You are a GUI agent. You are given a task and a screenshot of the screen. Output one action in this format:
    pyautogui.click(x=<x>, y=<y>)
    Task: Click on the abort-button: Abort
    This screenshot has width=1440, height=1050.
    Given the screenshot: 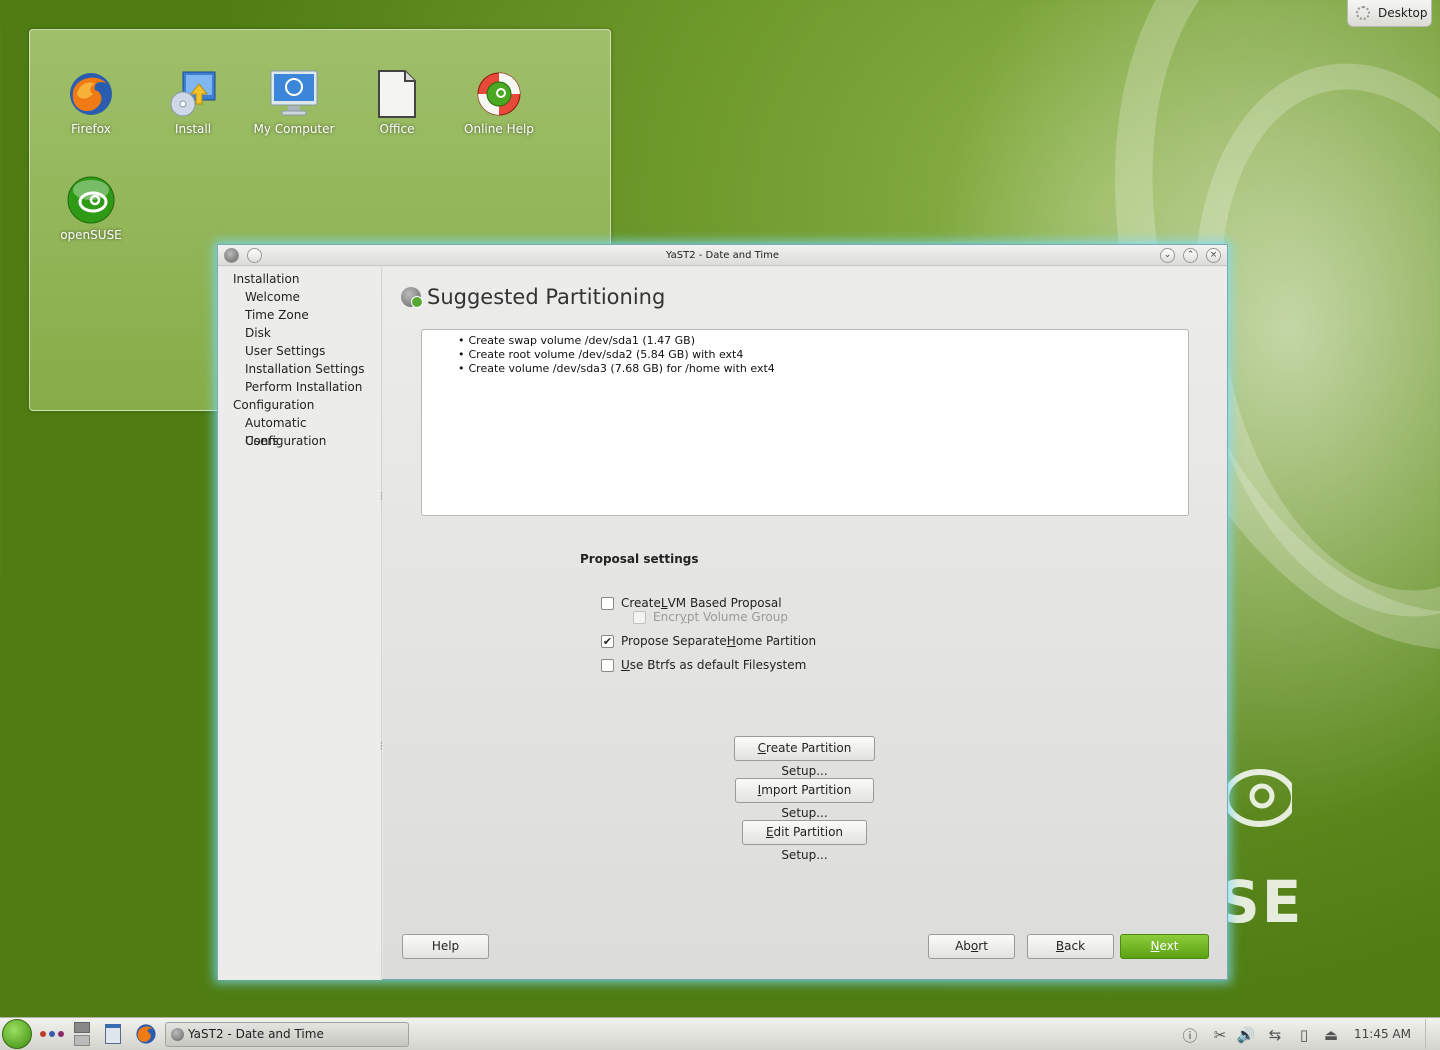 What is the action you would take?
    pyautogui.click(x=971, y=946)
    